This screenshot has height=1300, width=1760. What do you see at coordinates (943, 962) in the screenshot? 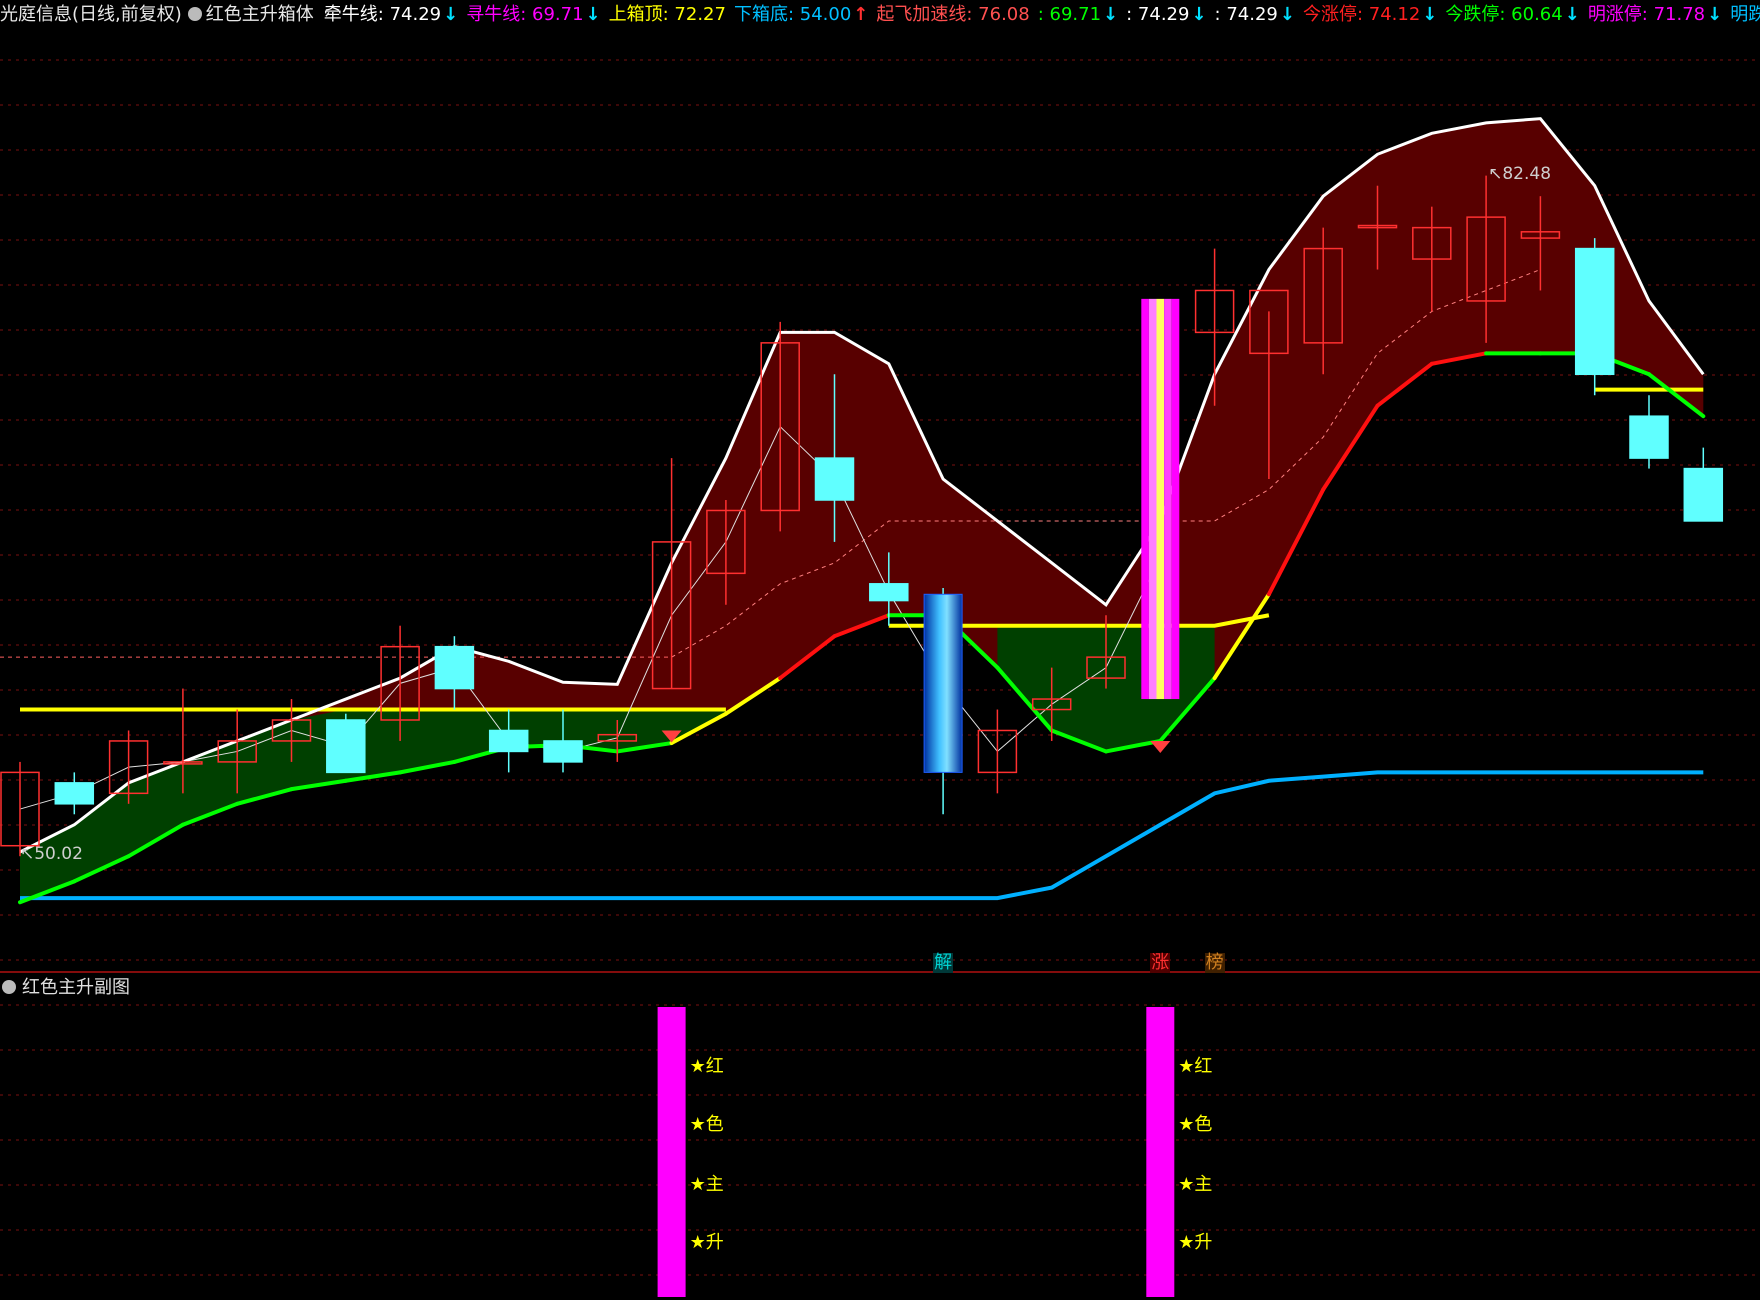
I see `signal-tag: 解` at bounding box center [943, 962].